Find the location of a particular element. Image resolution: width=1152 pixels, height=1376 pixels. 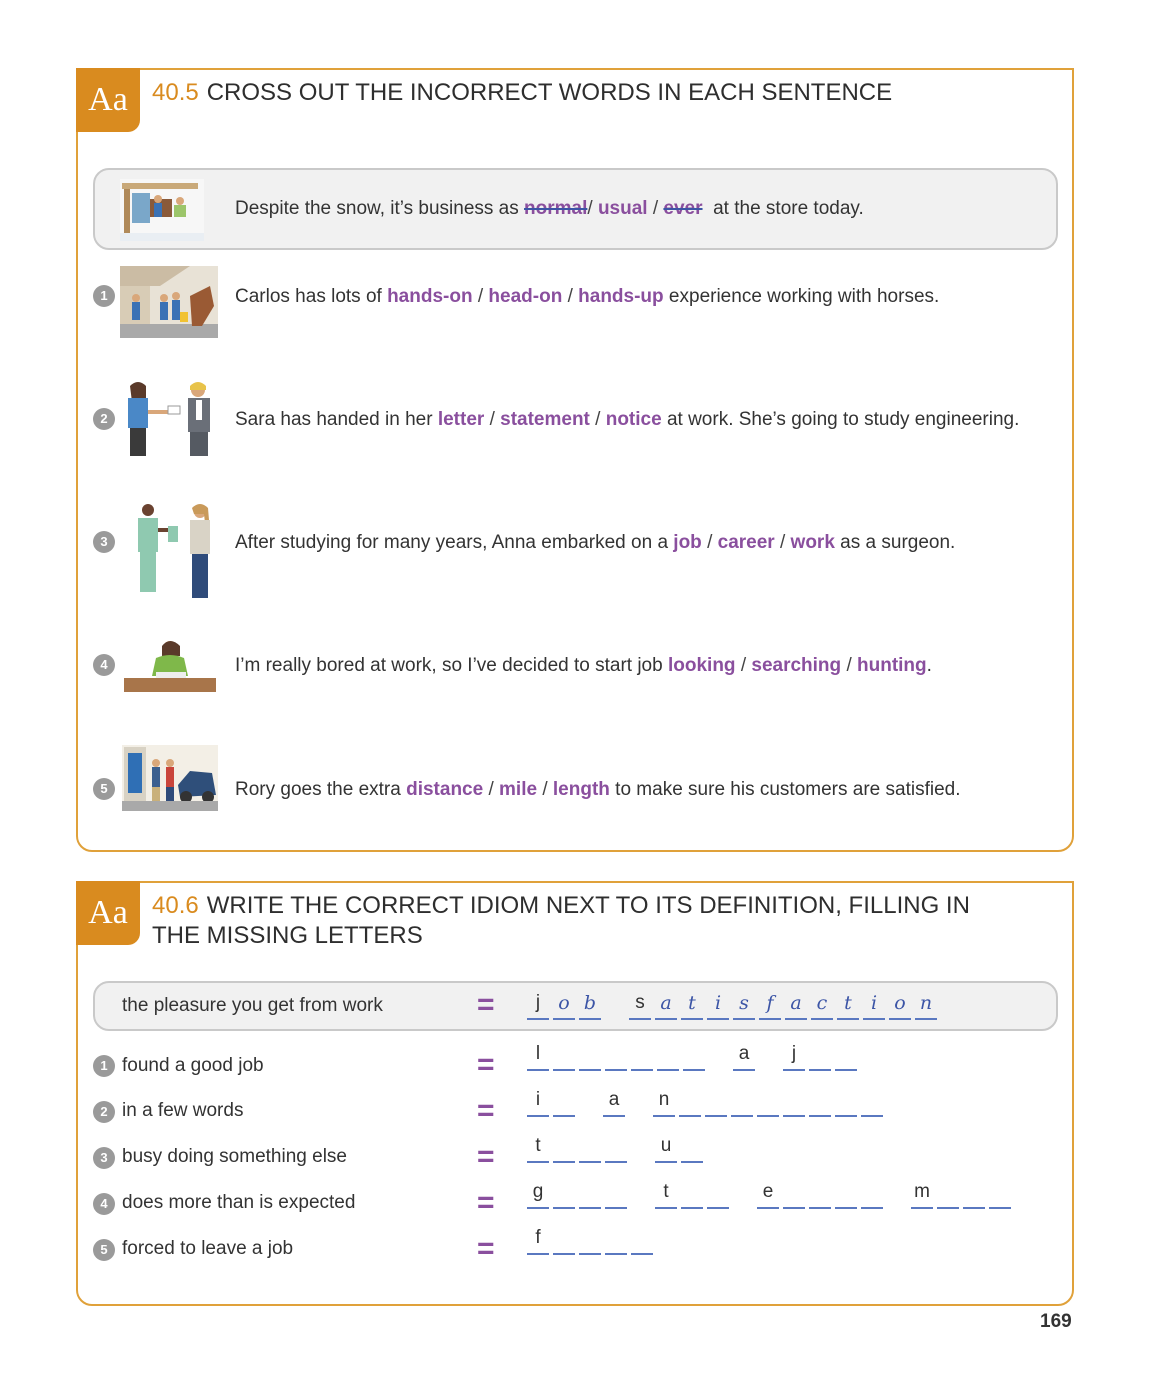

option: head-on is located at coordinates (525, 296).